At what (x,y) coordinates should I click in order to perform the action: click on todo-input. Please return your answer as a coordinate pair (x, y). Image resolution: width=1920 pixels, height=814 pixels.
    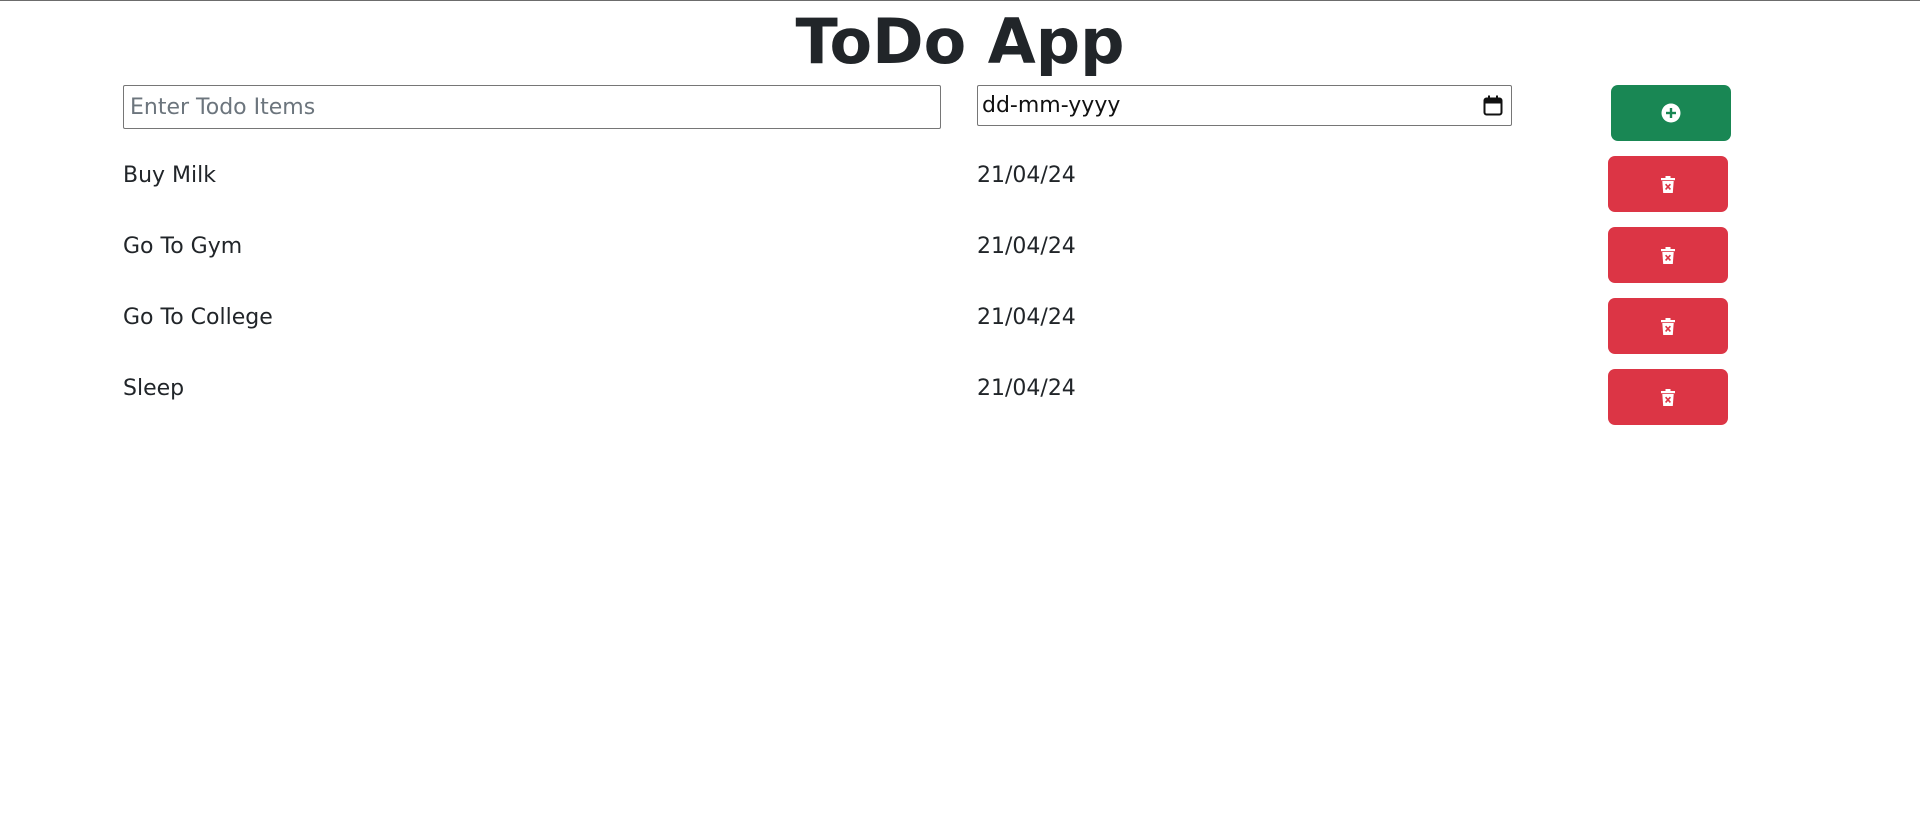
    Looking at the image, I should click on (532, 107).